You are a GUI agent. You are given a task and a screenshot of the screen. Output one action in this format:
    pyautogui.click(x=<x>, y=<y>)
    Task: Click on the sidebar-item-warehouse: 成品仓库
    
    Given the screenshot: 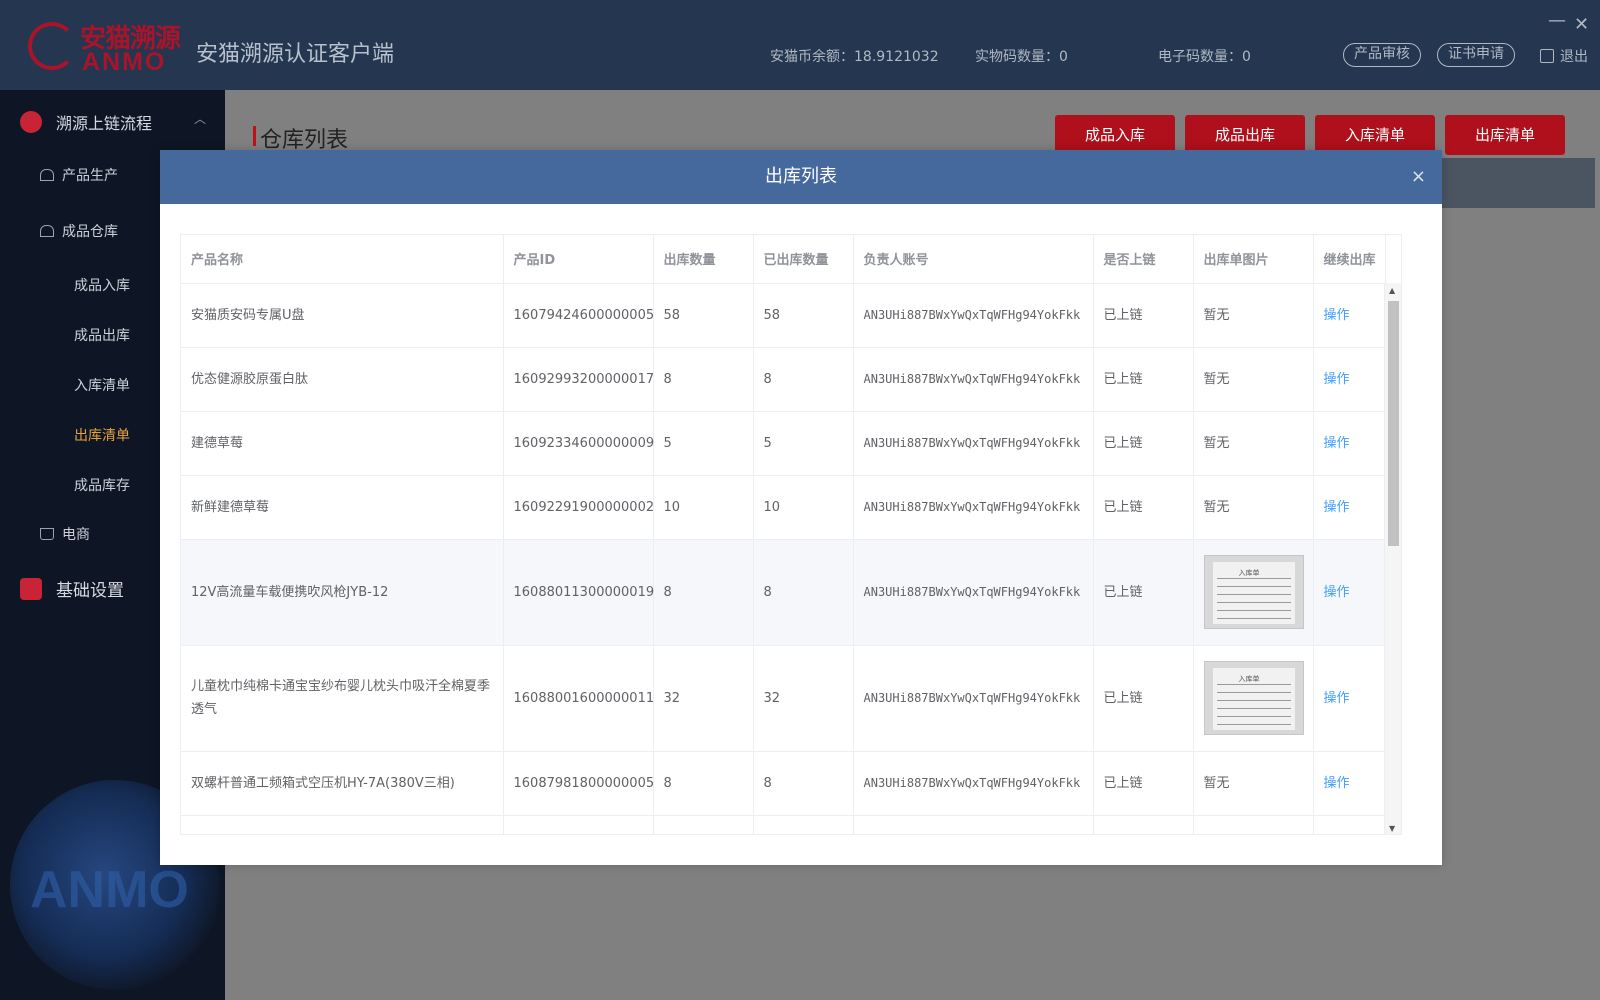 What is the action you would take?
    pyautogui.click(x=79, y=231)
    